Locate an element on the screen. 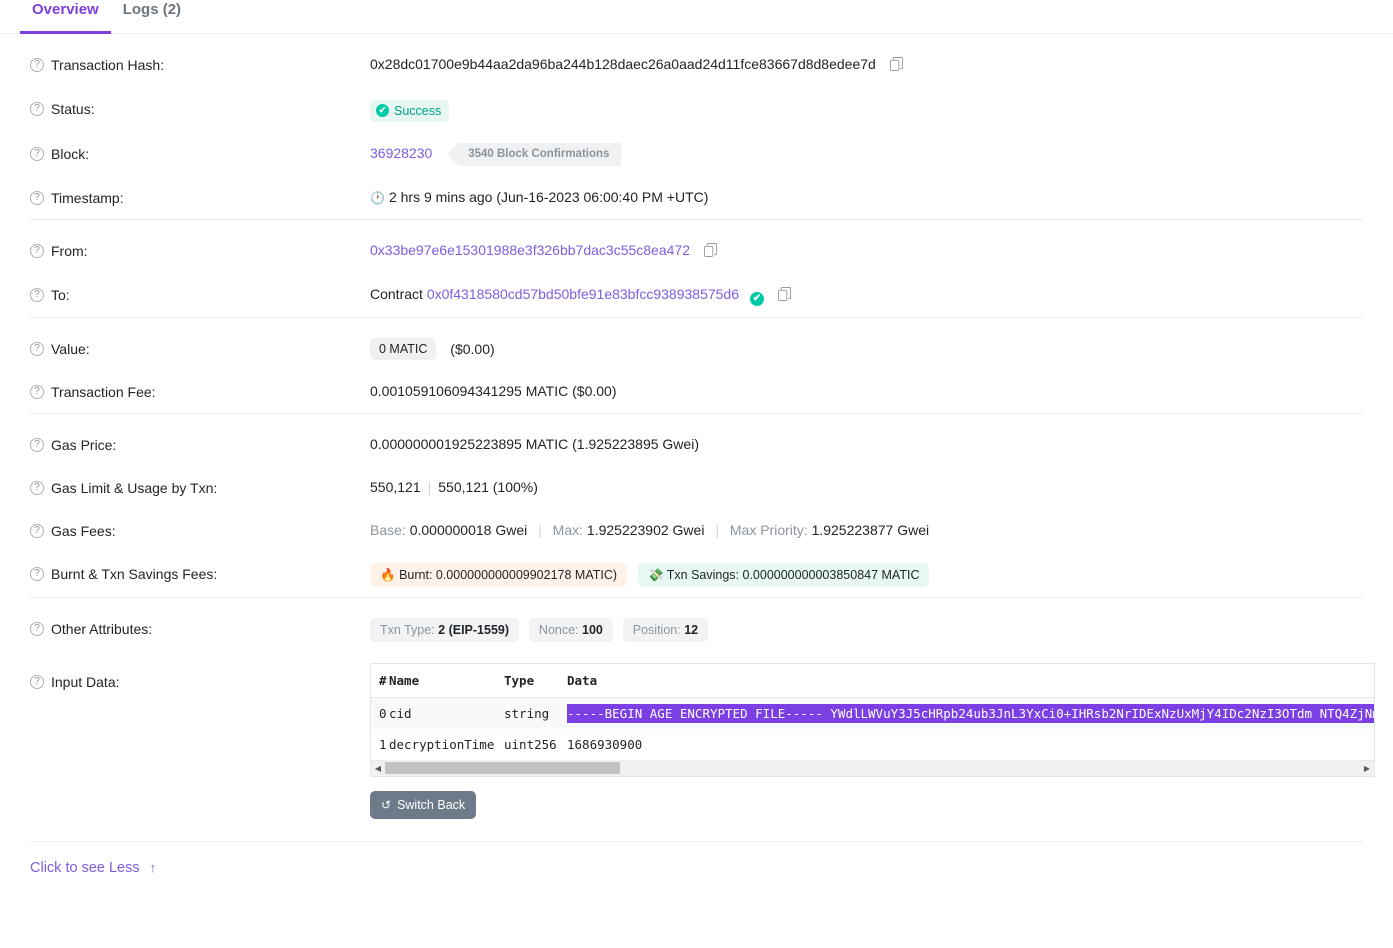 Image resolution: width=1393 pixels, height=948 pixels. see-less-label: Click to see Less is located at coordinates (85, 867).